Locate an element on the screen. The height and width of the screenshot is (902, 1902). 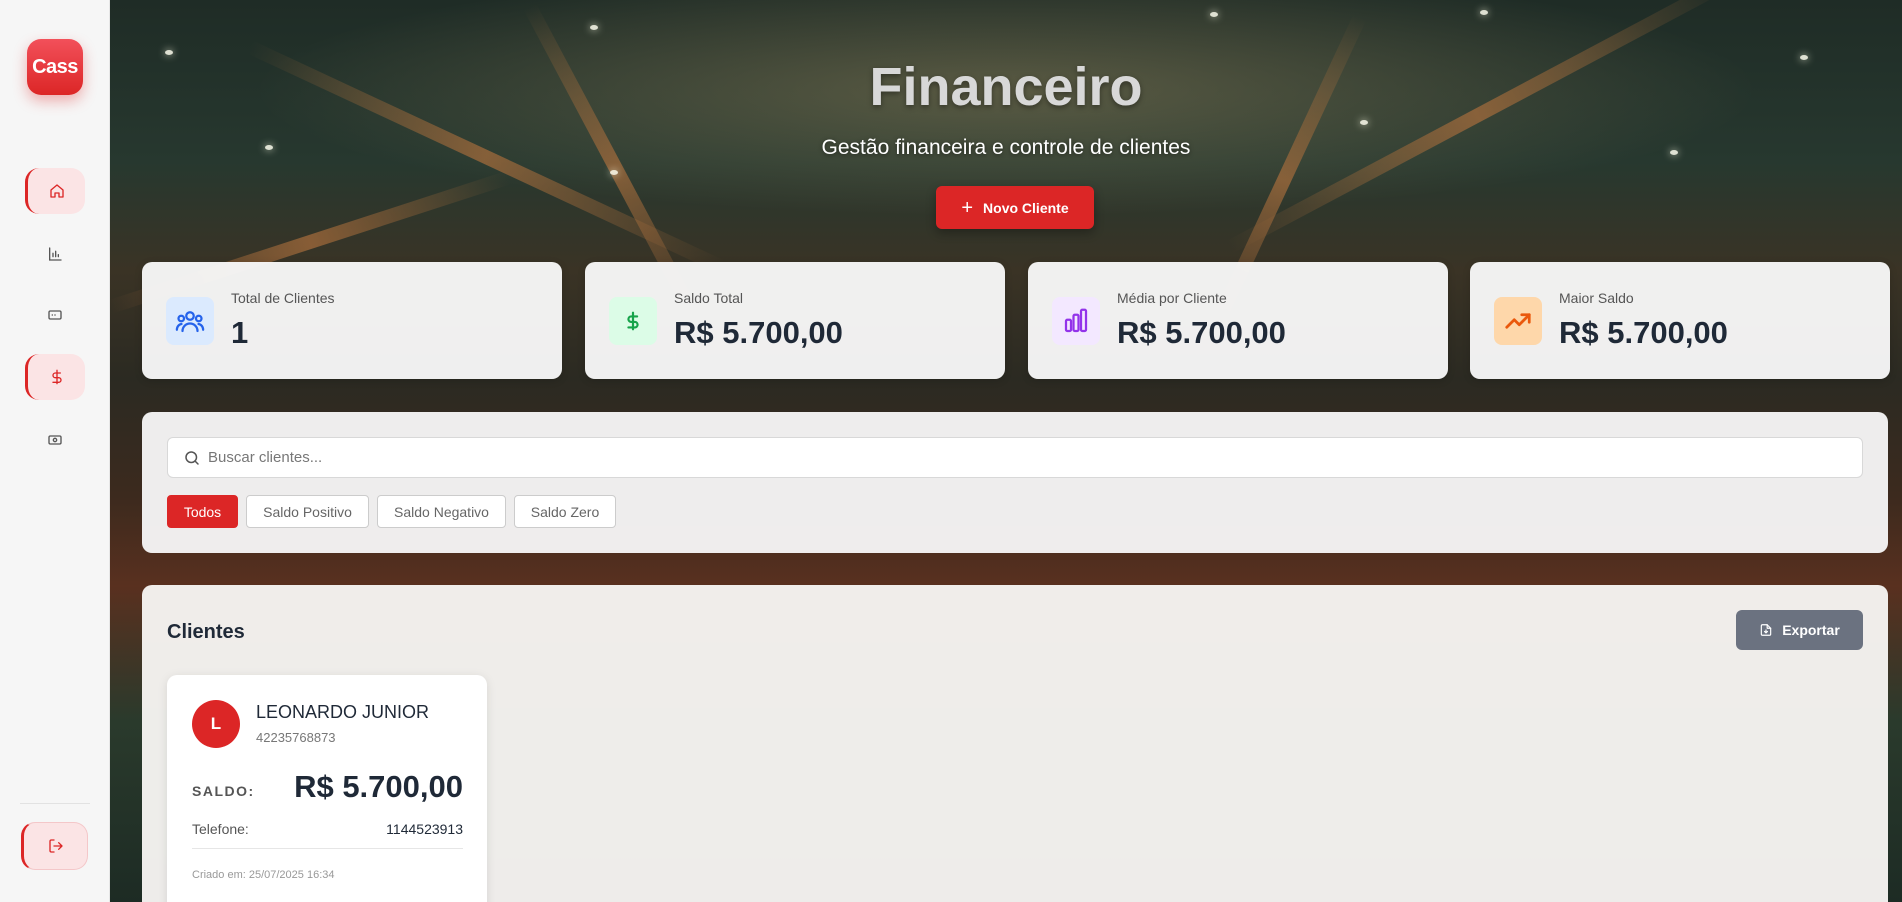
filter-chip-saldo-zero: Saldo Zero is located at coordinates (565, 511).